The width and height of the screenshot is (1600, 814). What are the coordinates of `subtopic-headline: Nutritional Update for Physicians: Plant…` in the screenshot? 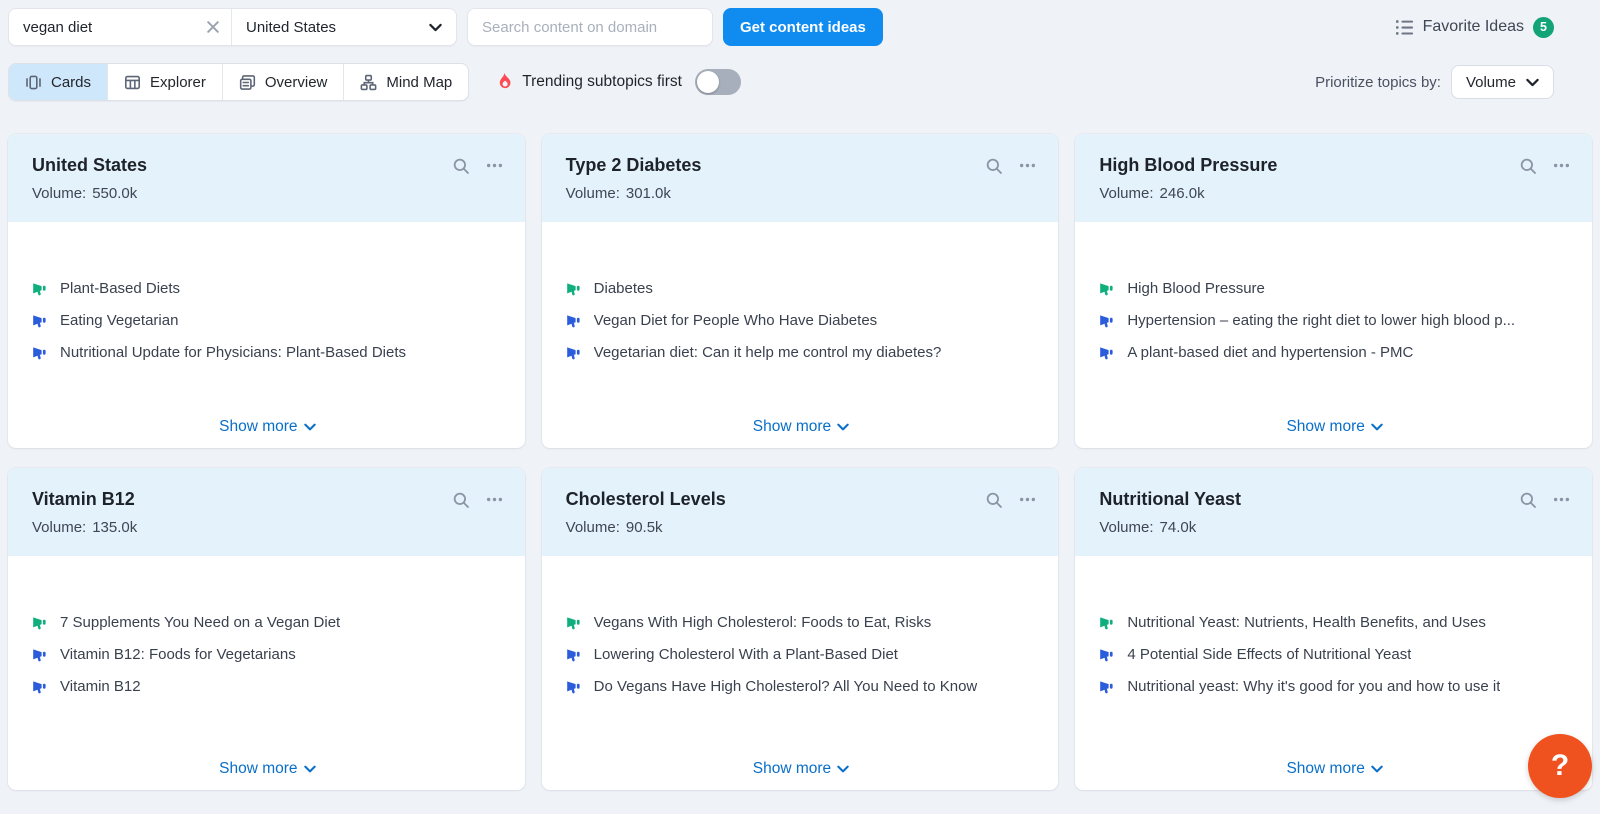 It's located at (267, 352).